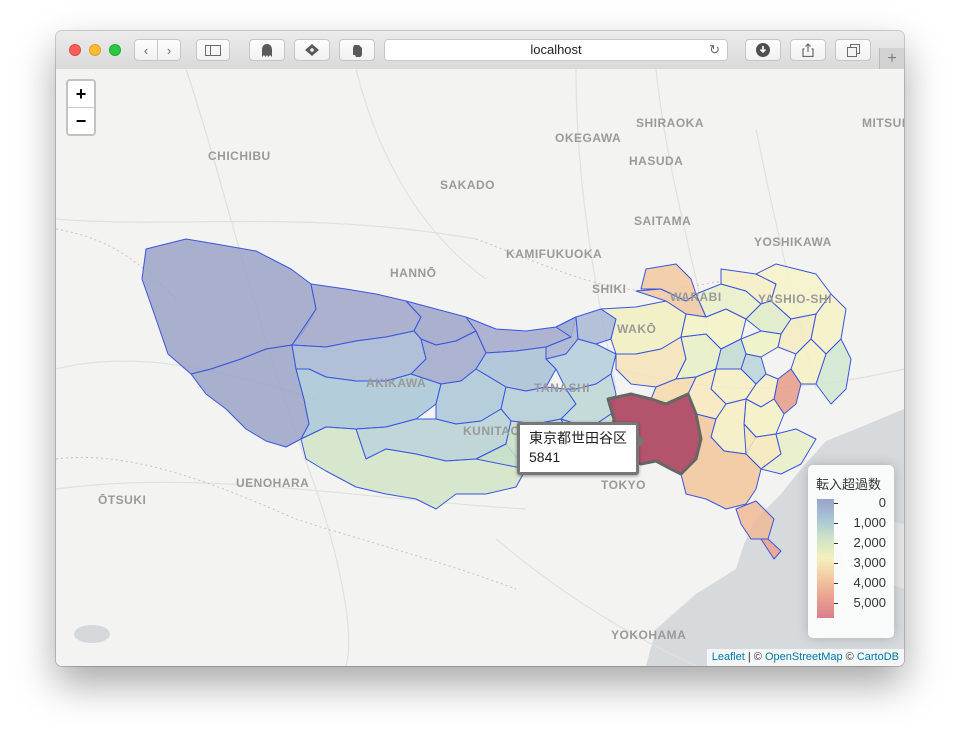 Image resolution: width=960 pixels, height=746 pixels. Describe the element at coordinates (883, 123) in the screenshot. I see `place-label: MITSUK` at that location.